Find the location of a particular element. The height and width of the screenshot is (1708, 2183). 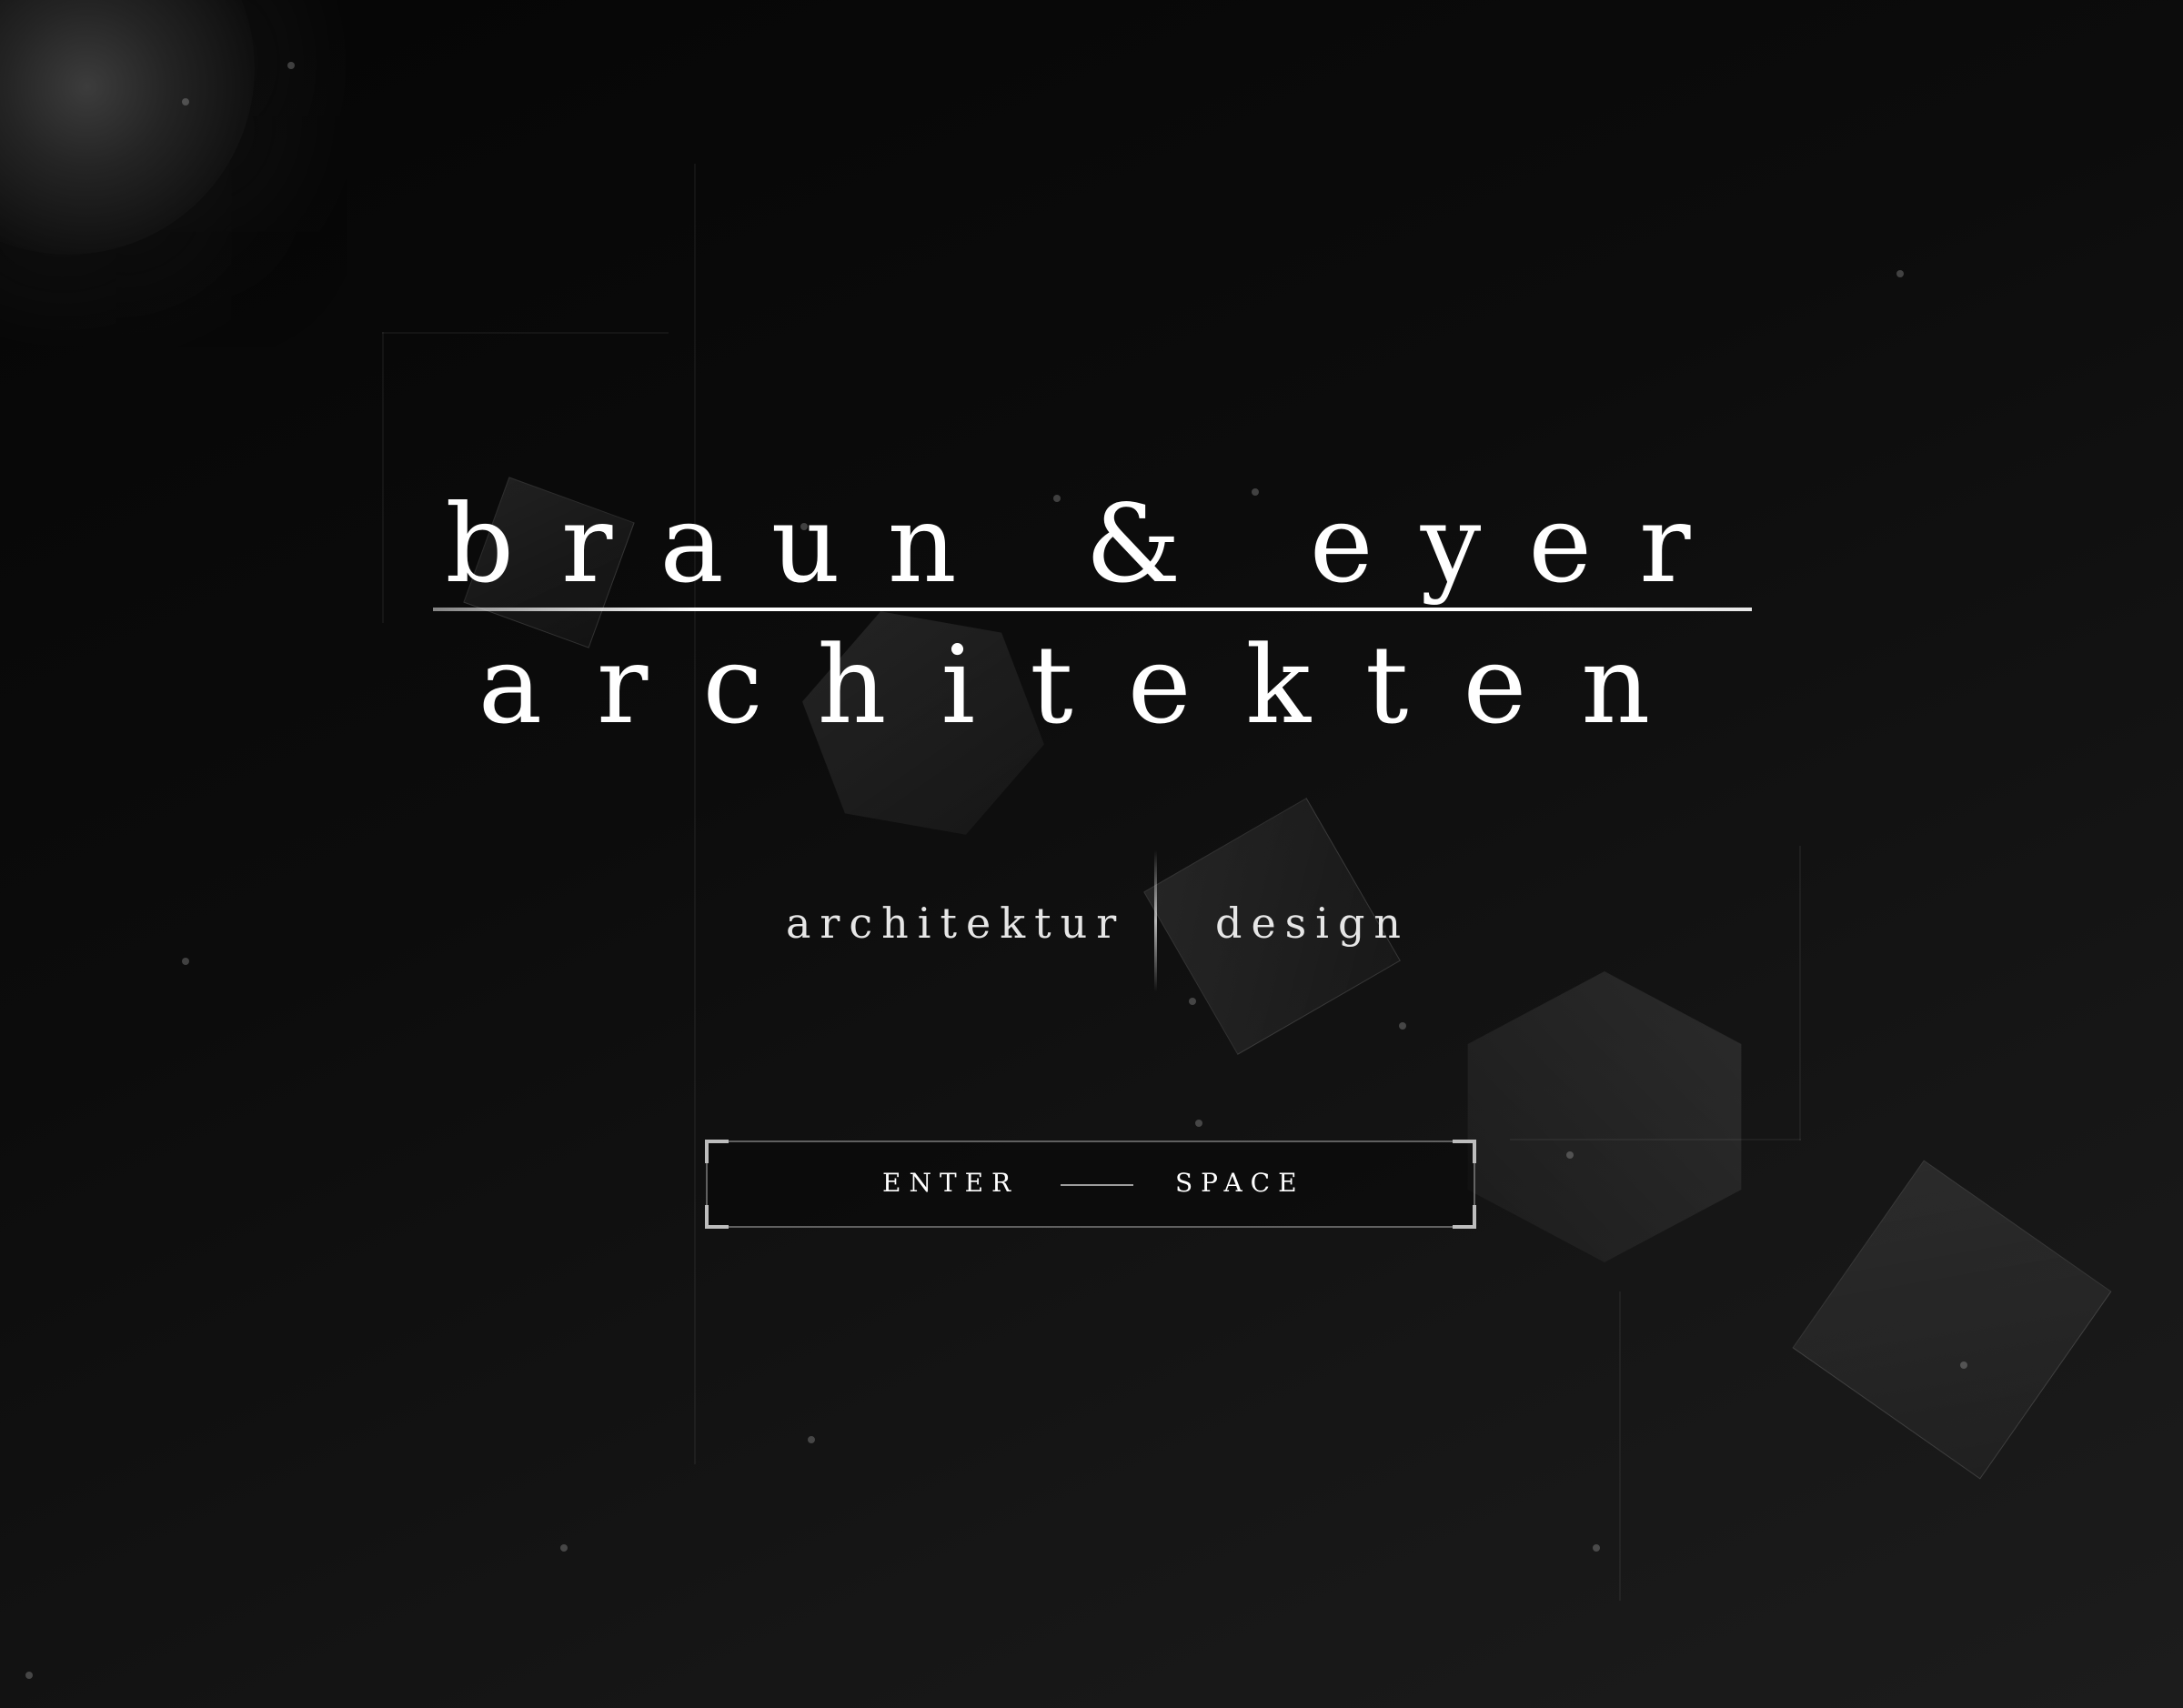

tagline-design: design is located at coordinates (1313, 923).